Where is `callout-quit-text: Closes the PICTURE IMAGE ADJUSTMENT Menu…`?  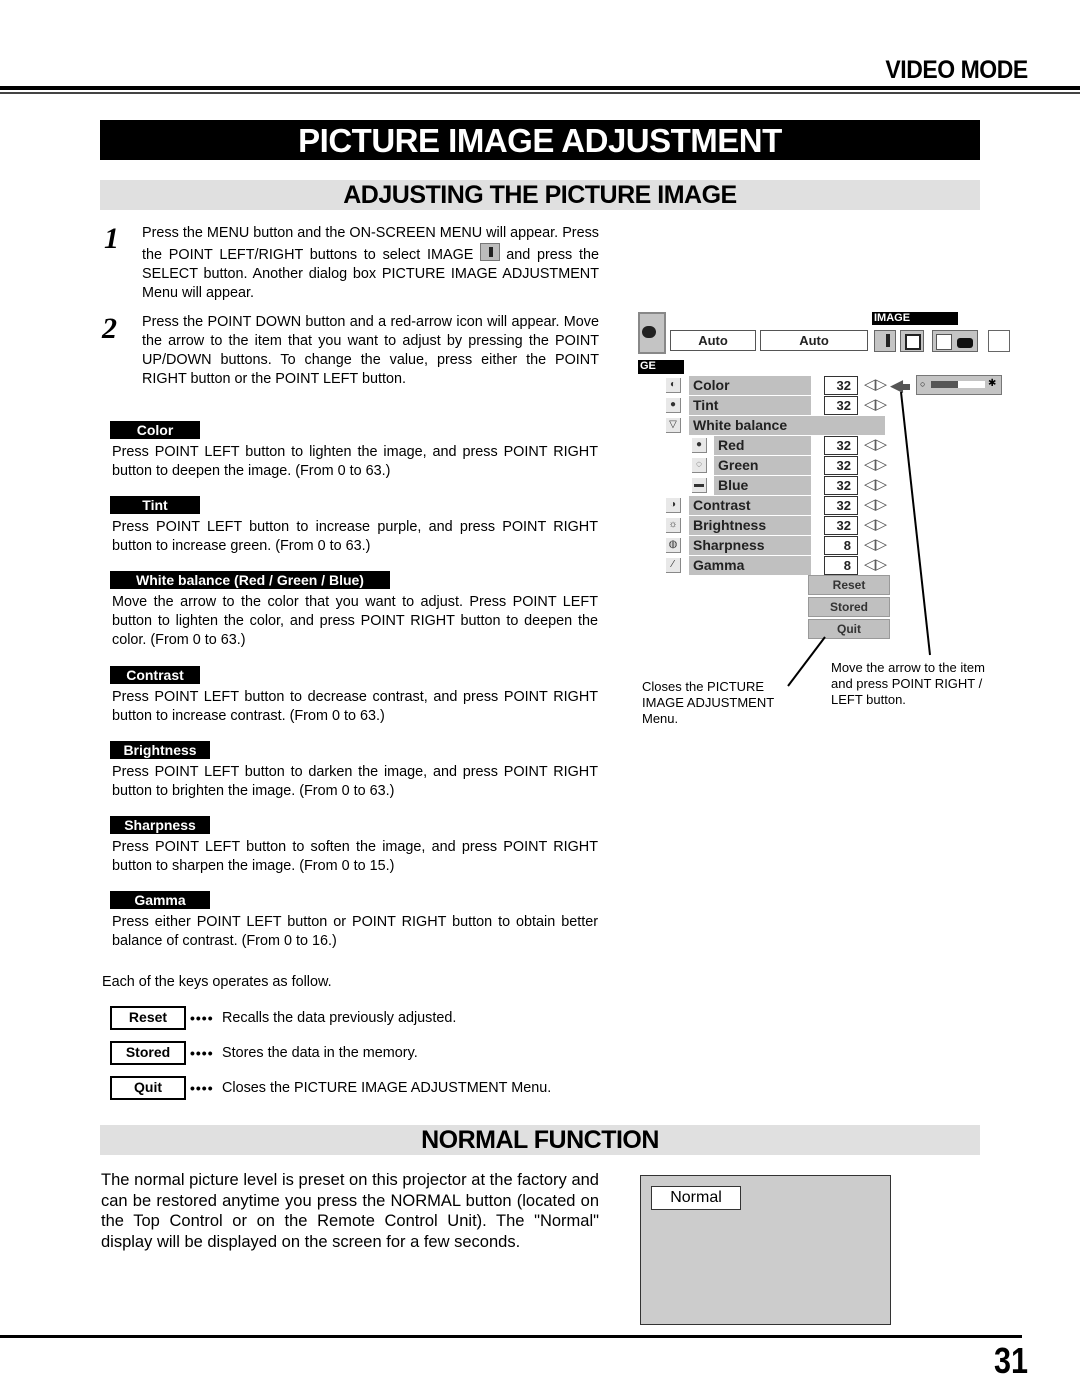 callout-quit-text: Closes the PICTURE IMAGE ADJUSTMENT Menu… is located at coordinates (708, 702).